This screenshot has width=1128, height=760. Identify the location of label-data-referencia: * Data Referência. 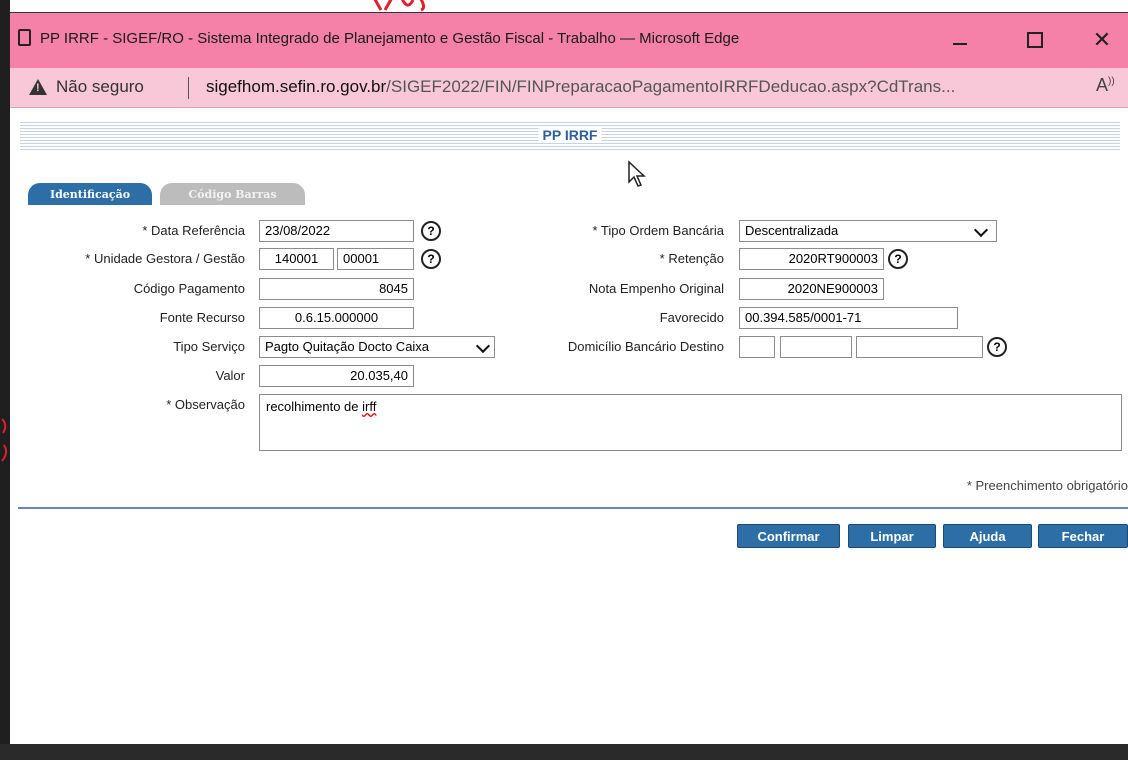
(193, 230).